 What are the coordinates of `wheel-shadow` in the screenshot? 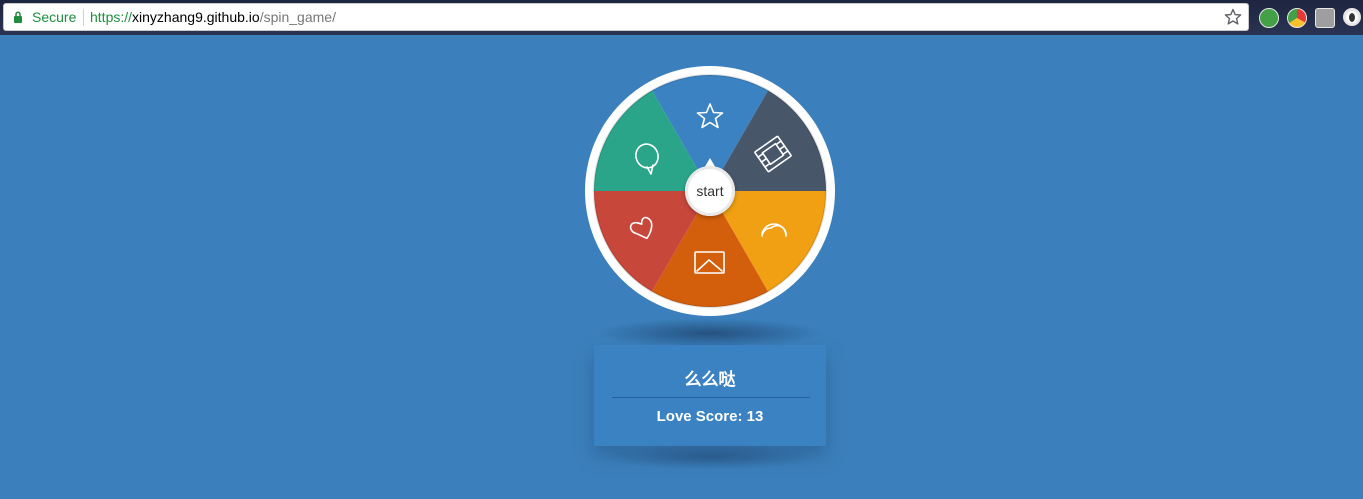 It's located at (710, 333).